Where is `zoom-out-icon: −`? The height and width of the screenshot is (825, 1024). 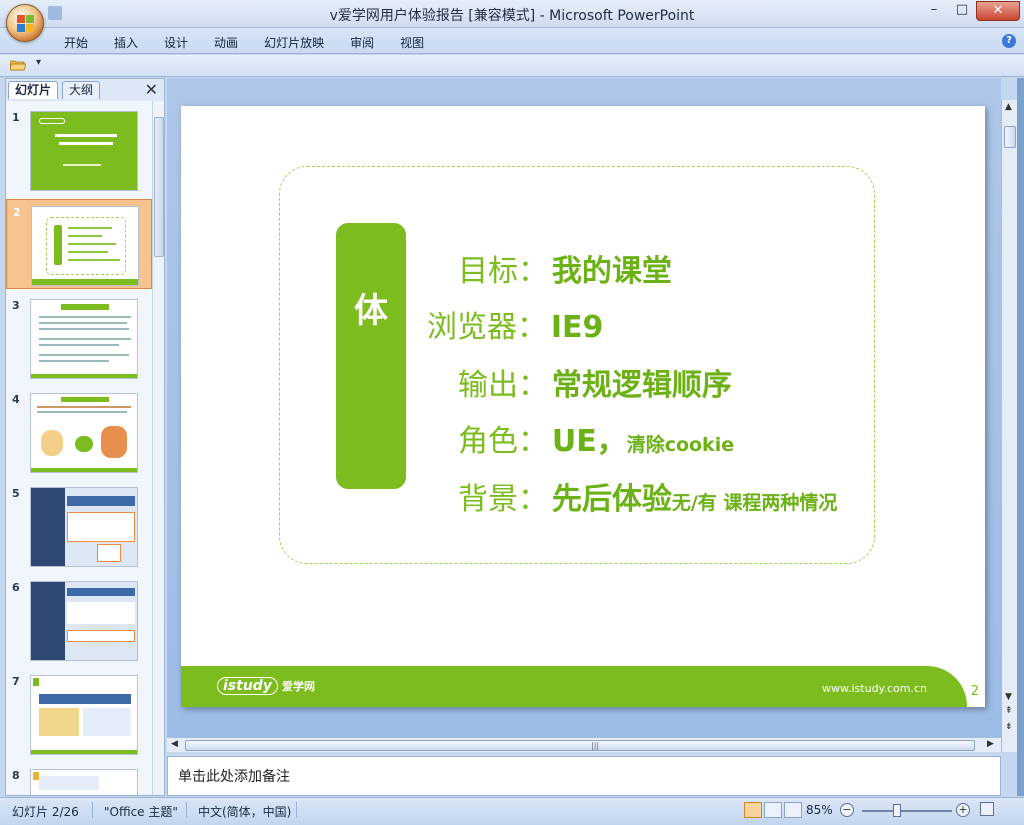 zoom-out-icon: − is located at coordinates (847, 810).